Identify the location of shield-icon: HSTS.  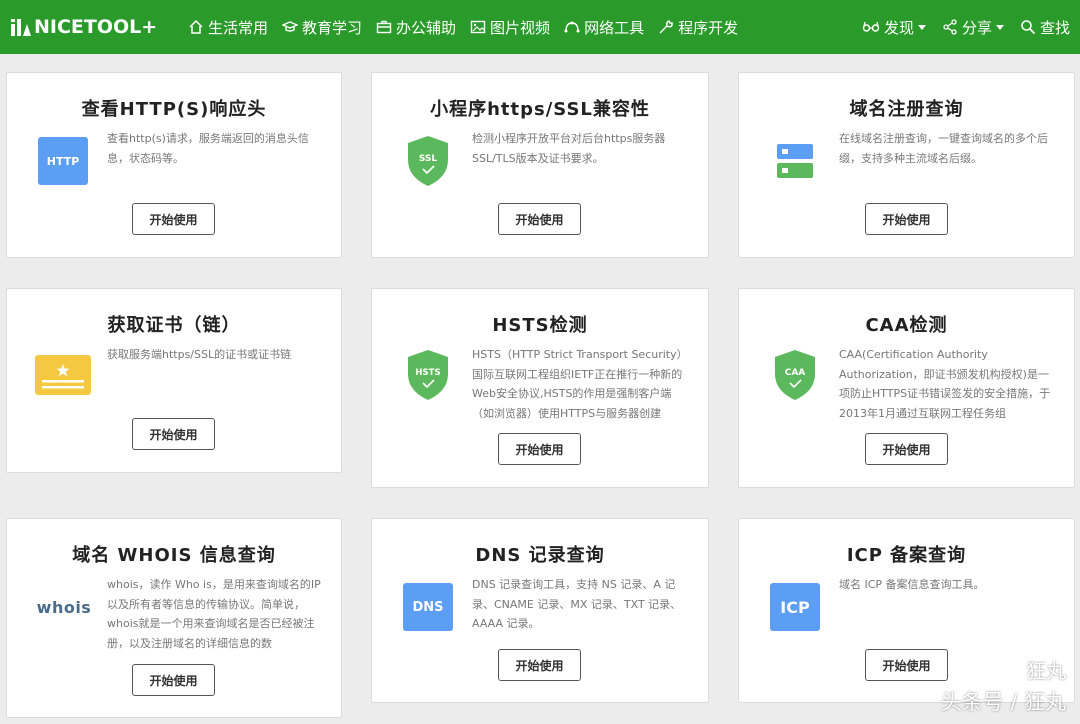
(428, 375).